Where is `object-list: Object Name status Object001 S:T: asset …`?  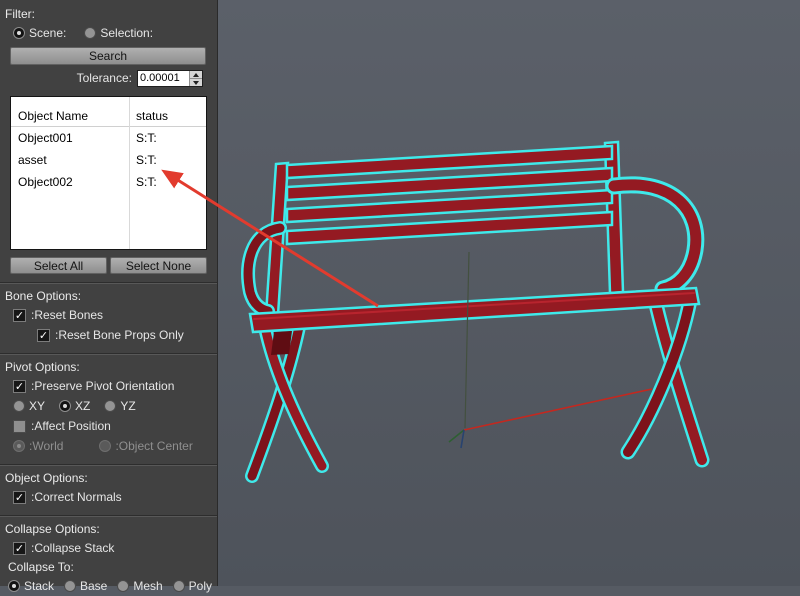
object-list: Object Name status Object001 S:T: asset … is located at coordinates (108, 173).